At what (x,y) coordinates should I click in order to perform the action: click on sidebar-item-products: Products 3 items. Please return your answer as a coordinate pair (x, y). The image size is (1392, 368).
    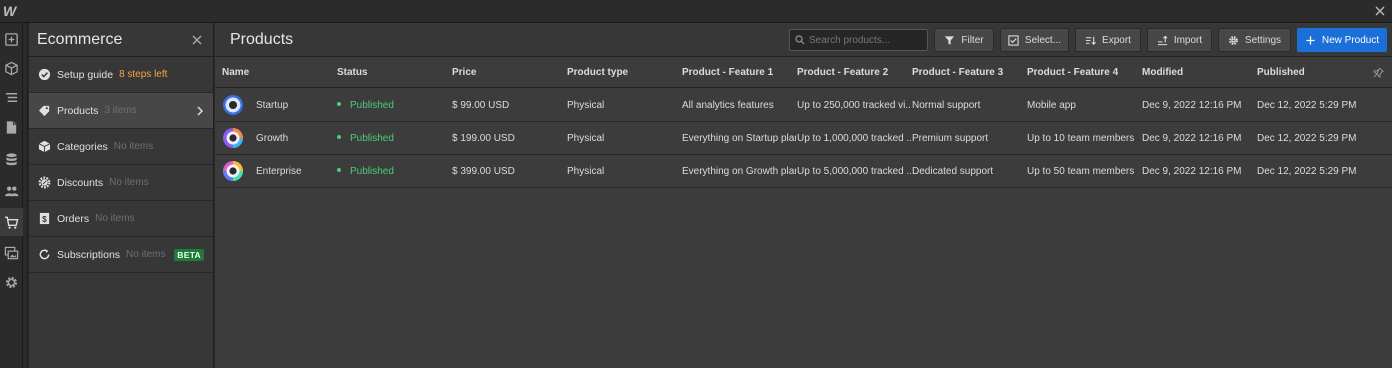
    Looking at the image, I should click on (121, 111).